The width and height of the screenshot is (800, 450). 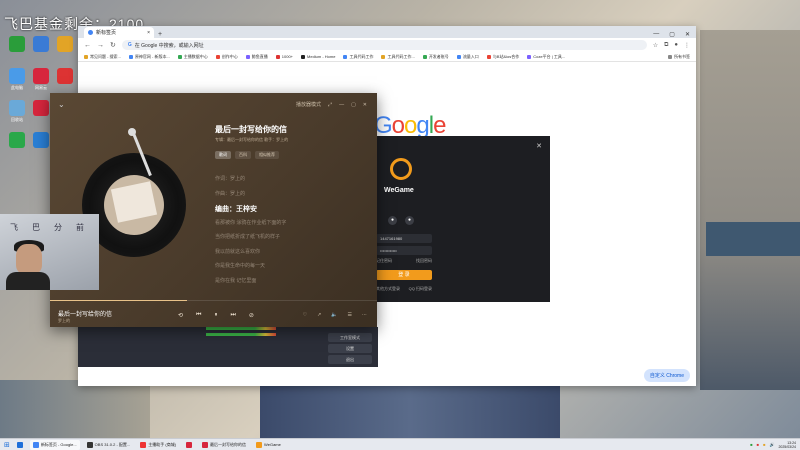 What do you see at coordinates (119, 32) in the screenshot?
I see `chrome-tab: 新标签页 ×` at bounding box center [119, 32].